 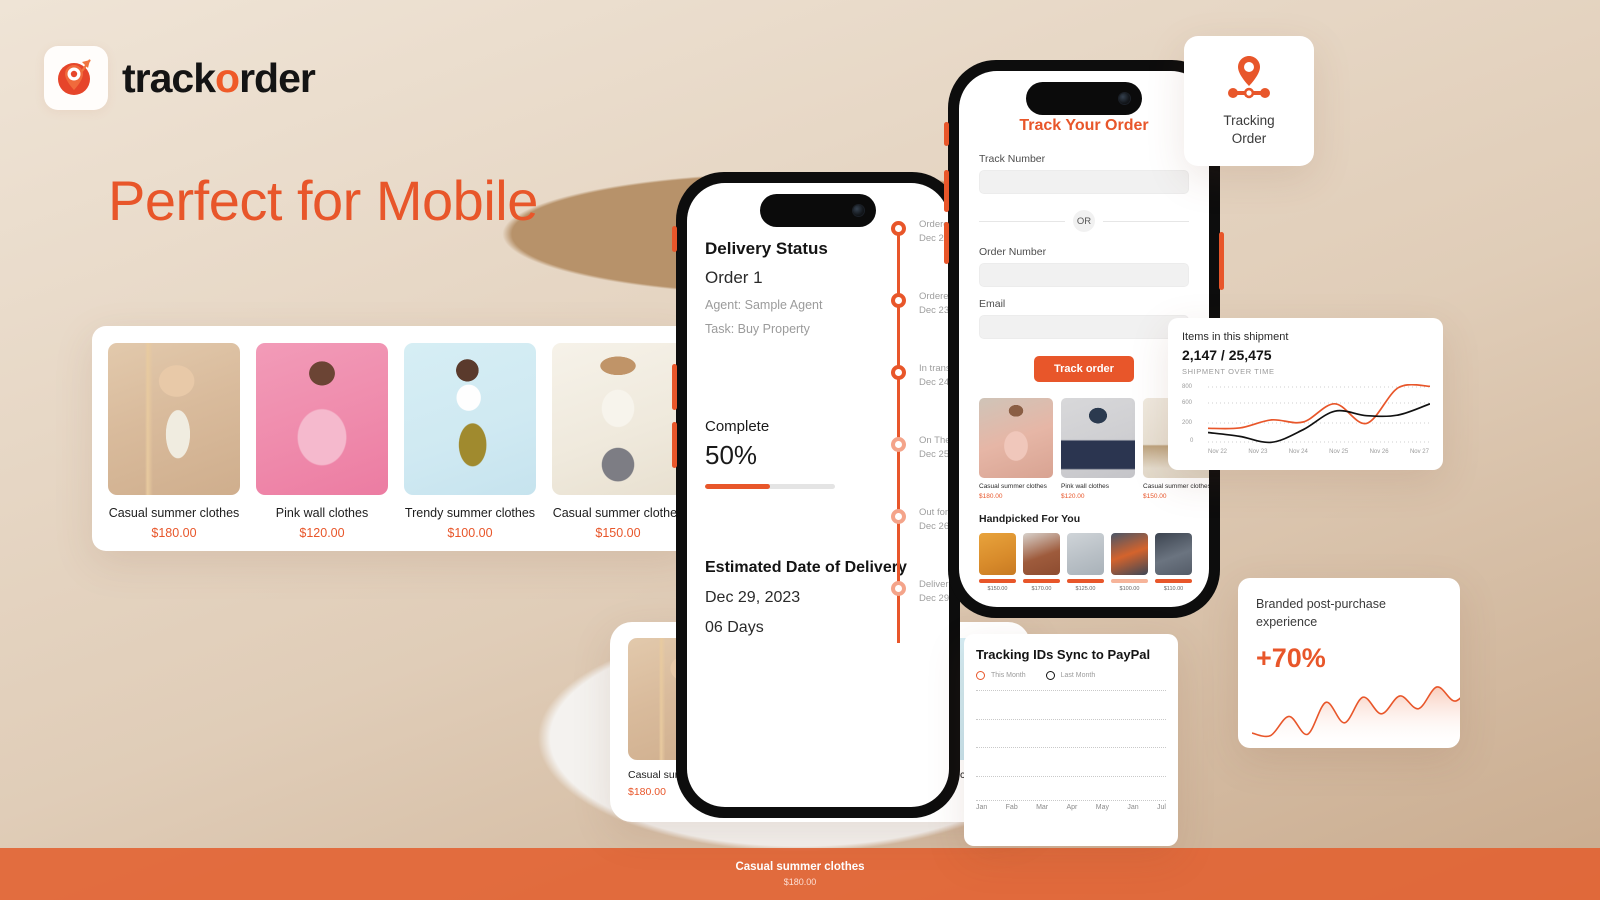 I want to click on divider-line-right, so click(x=1146, y=221).